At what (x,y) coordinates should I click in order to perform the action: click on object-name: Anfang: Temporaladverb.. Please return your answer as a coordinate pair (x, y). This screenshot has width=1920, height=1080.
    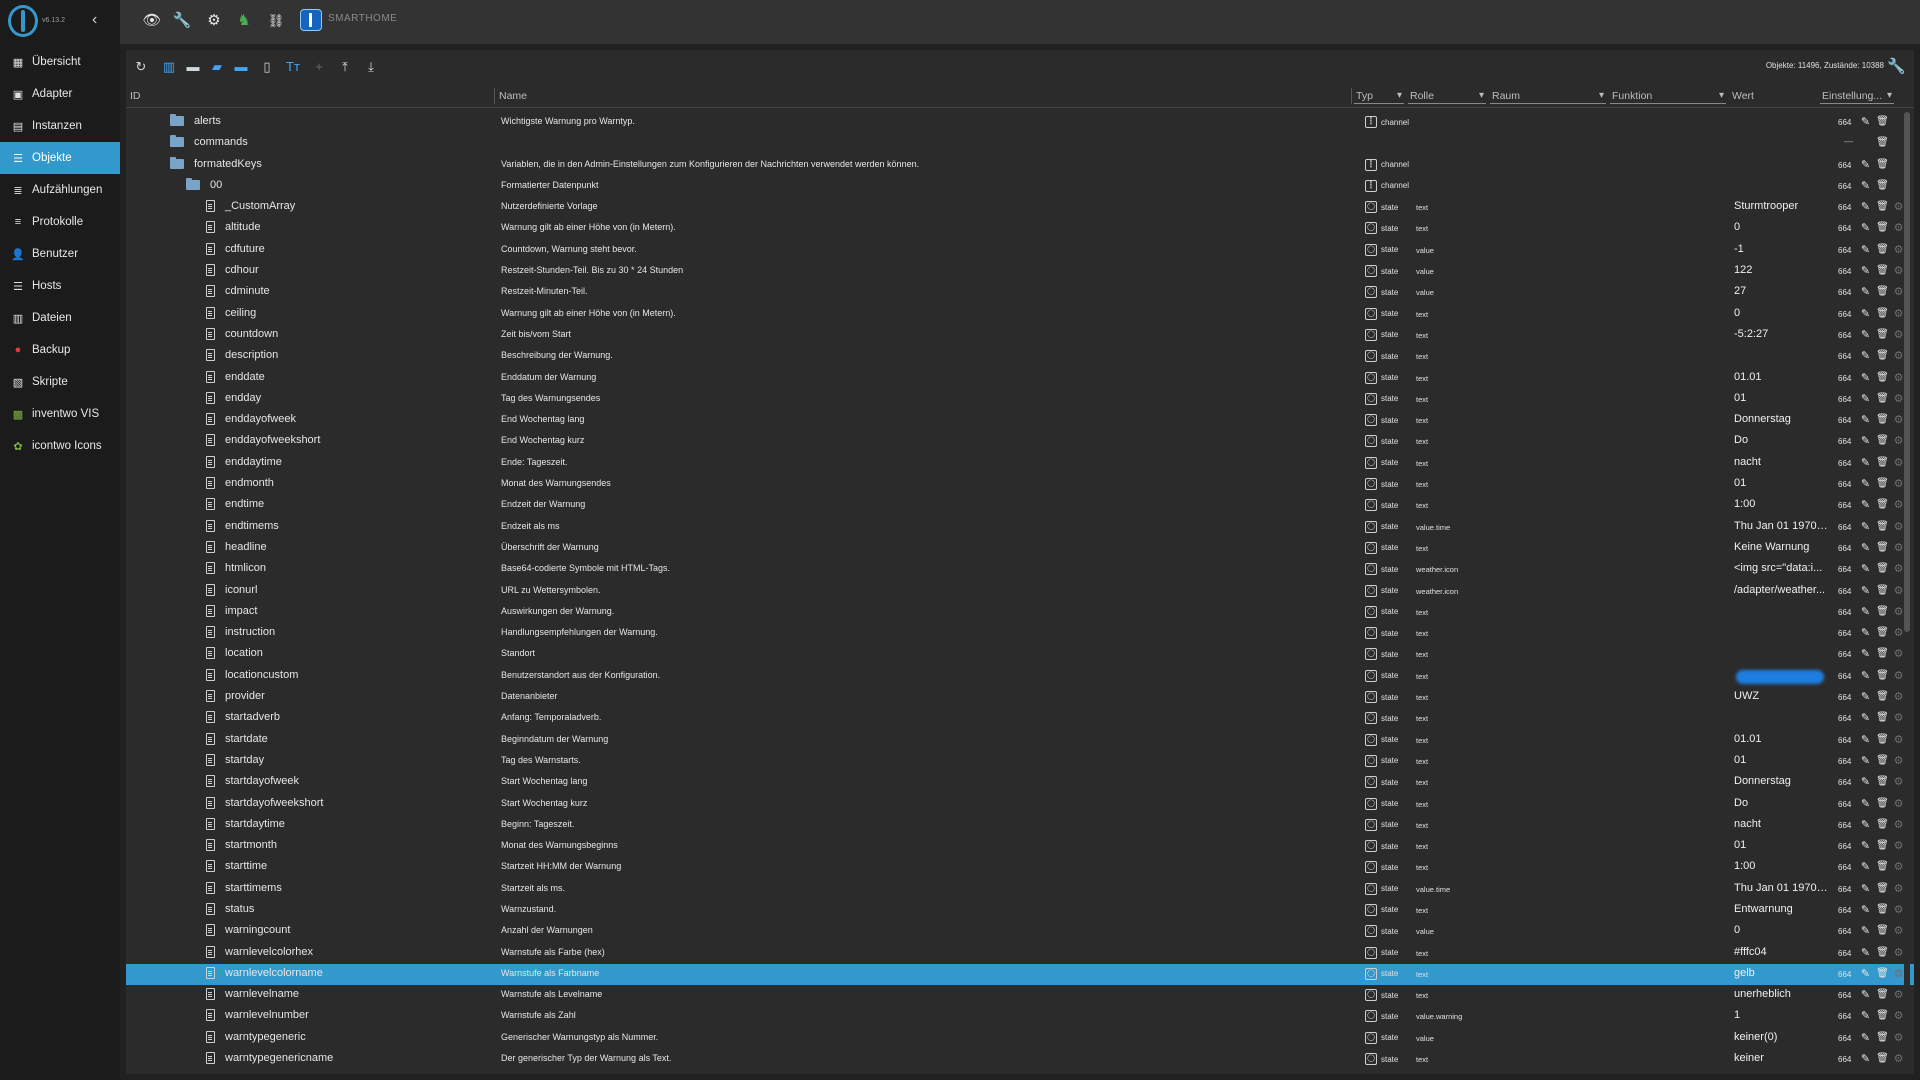
    Looking at the image, I should click on (551, 717).